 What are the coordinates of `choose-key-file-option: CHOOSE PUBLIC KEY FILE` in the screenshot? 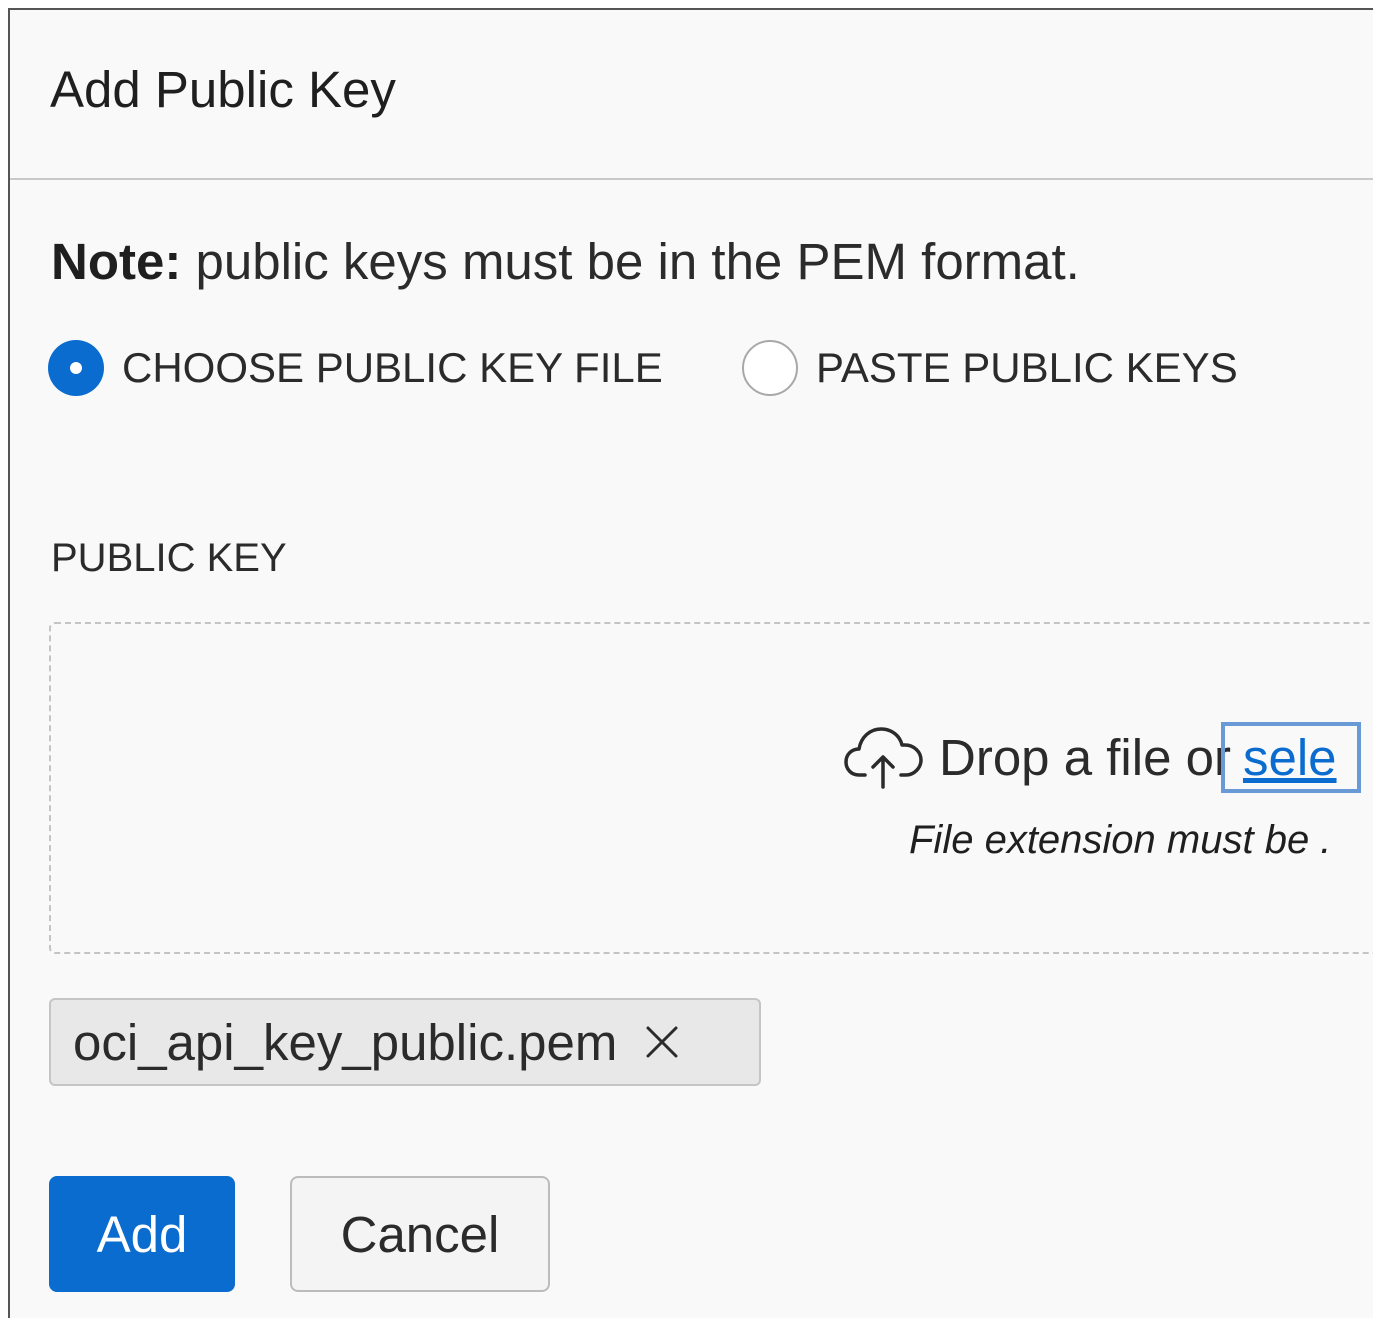 It's located at (355, 368).